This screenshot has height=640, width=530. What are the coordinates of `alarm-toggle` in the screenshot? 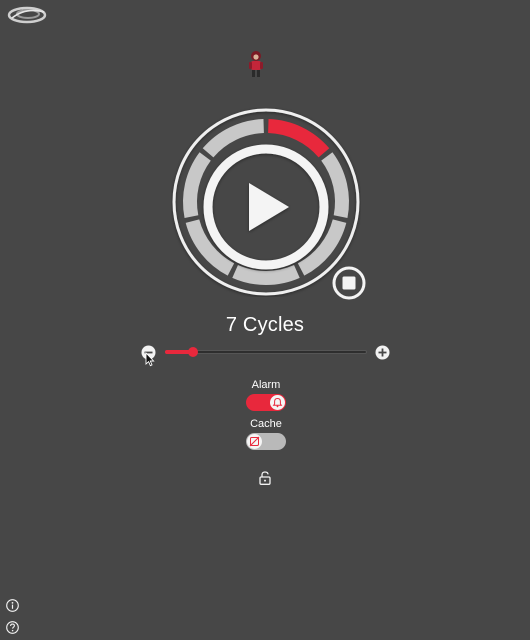 It's located at (266, 402).